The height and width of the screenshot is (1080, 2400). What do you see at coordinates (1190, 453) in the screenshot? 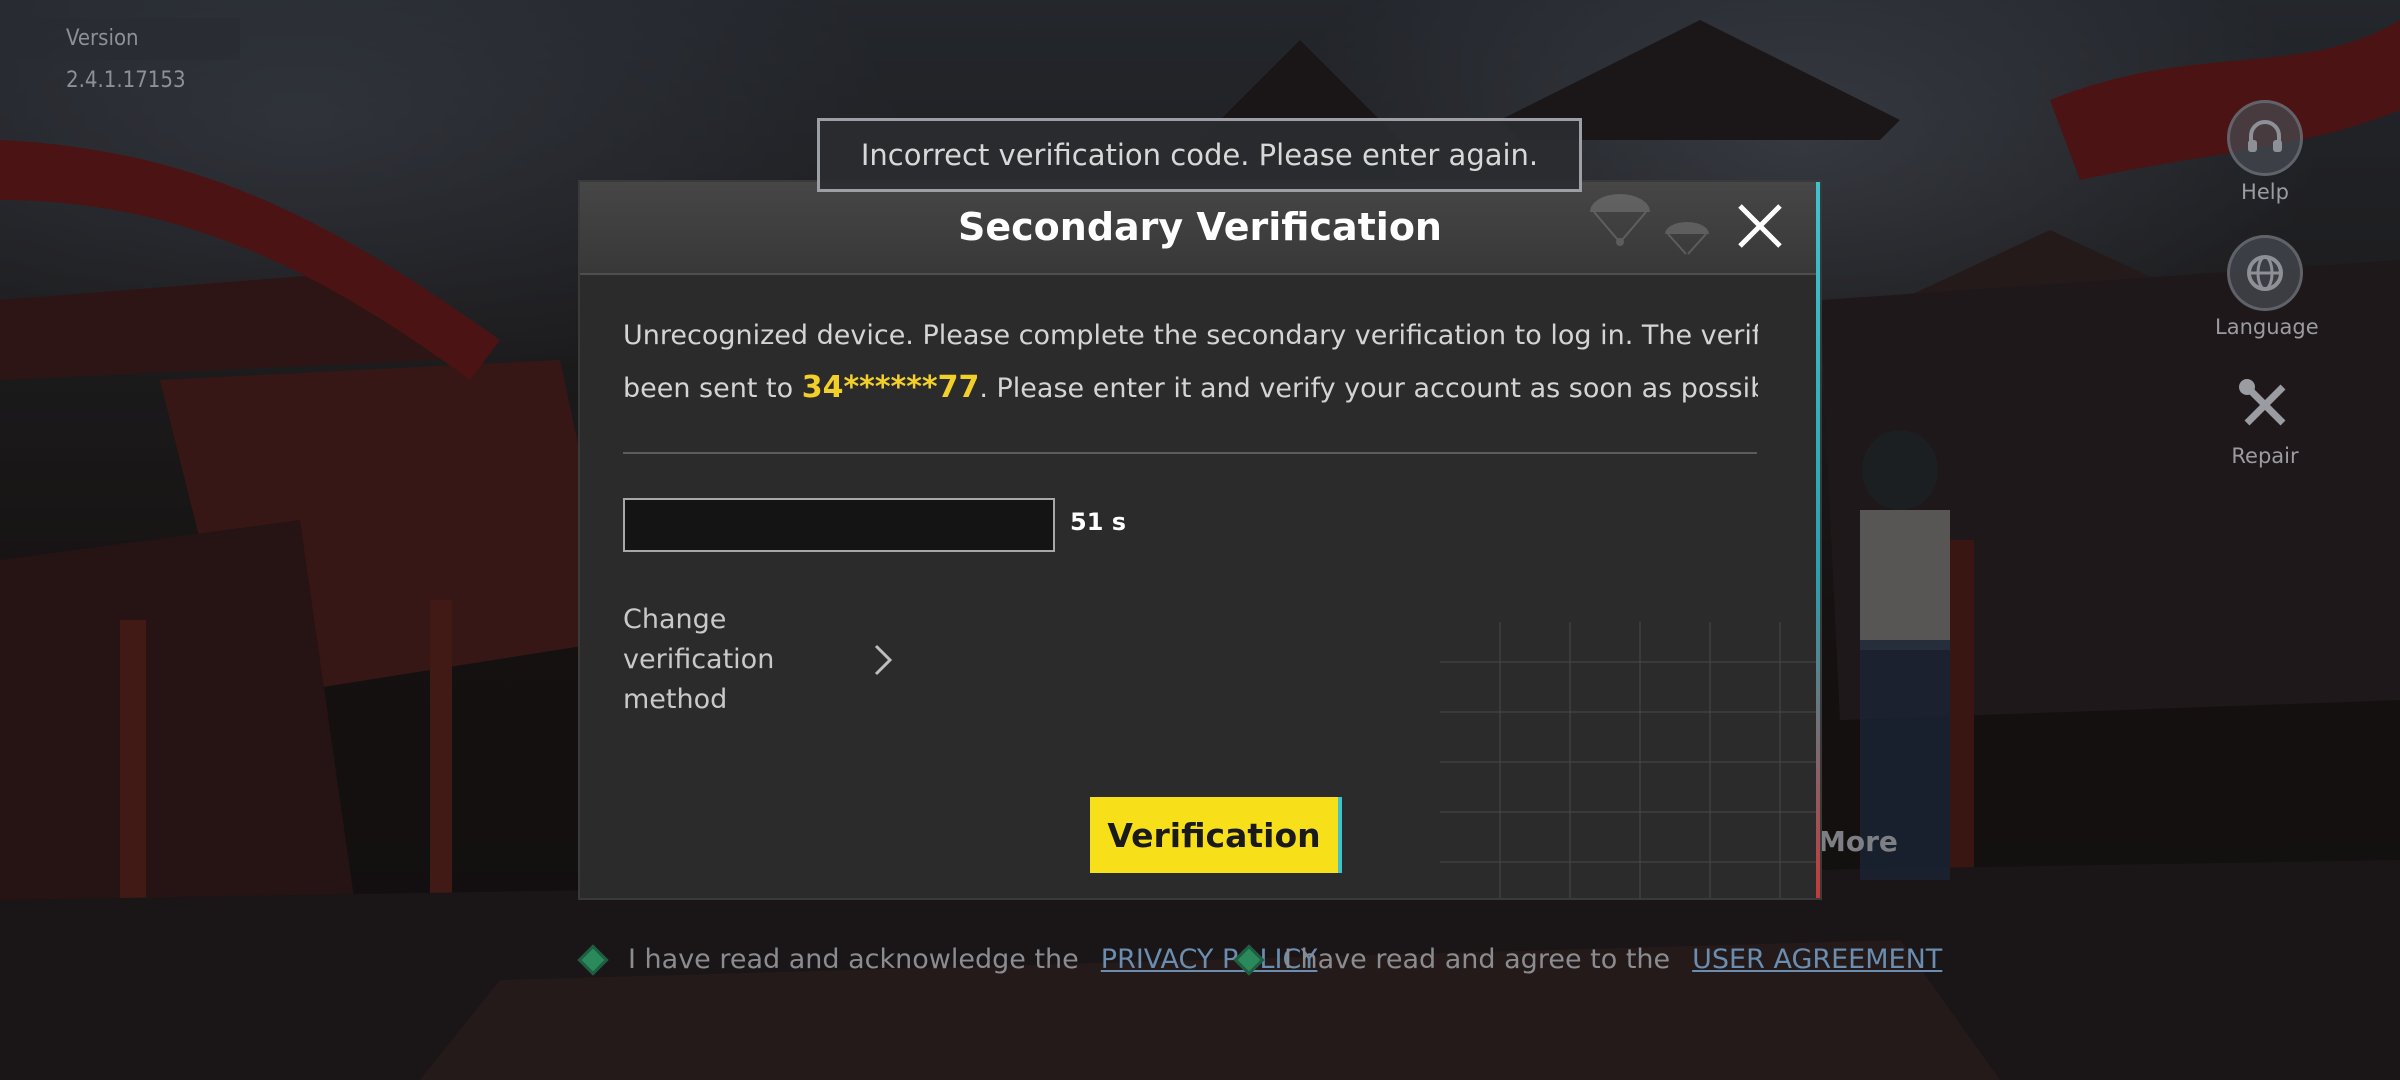
I see `divider` at bounding box center [1190, 453].